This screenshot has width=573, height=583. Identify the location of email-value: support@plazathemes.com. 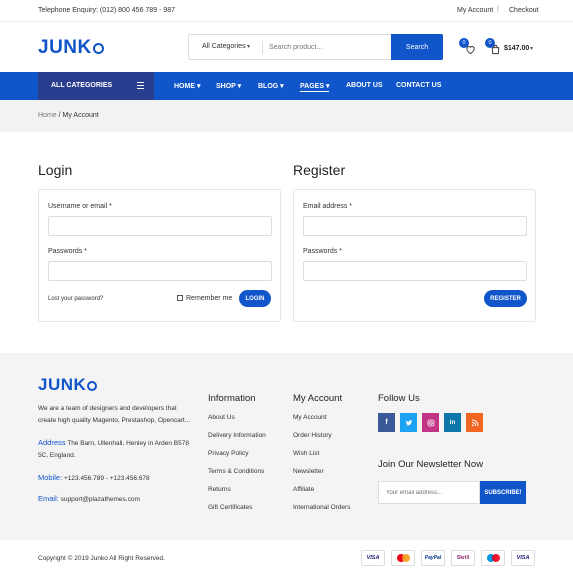
(100, 499).